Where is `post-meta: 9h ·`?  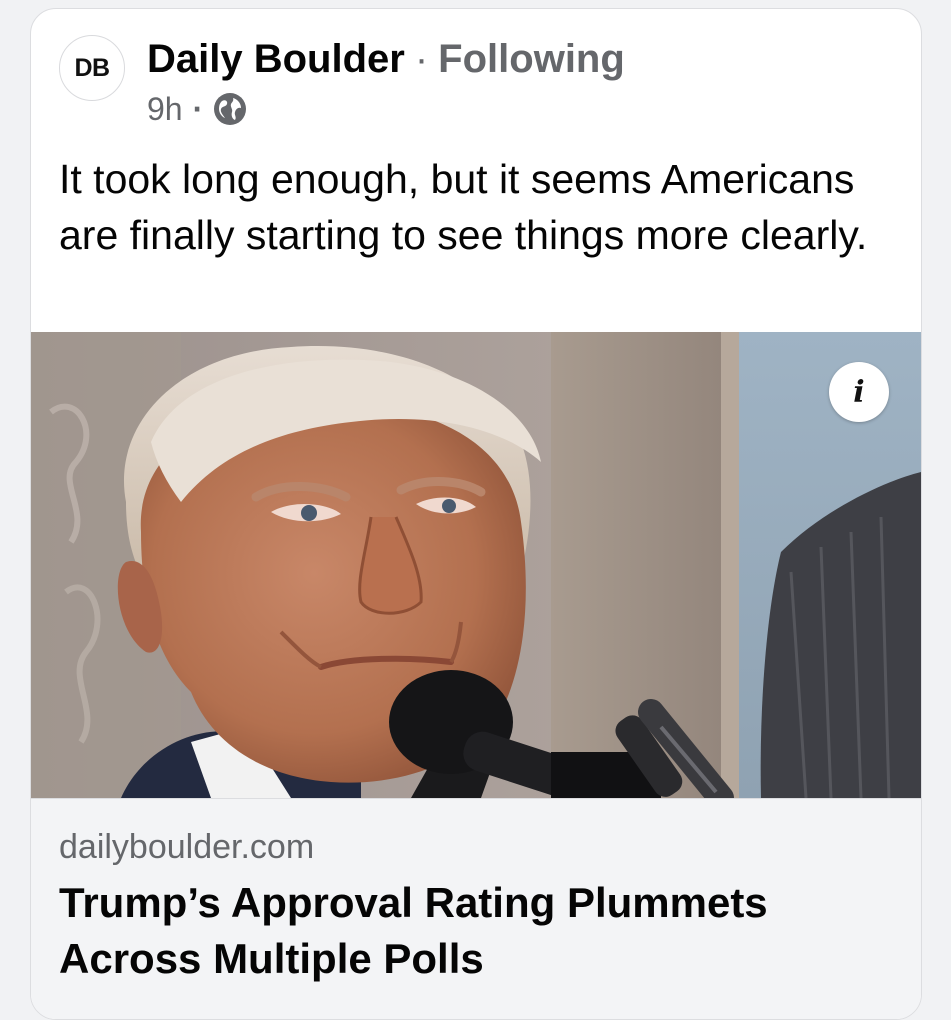
post-meta: 9h · is located at coordinates (197, 109).